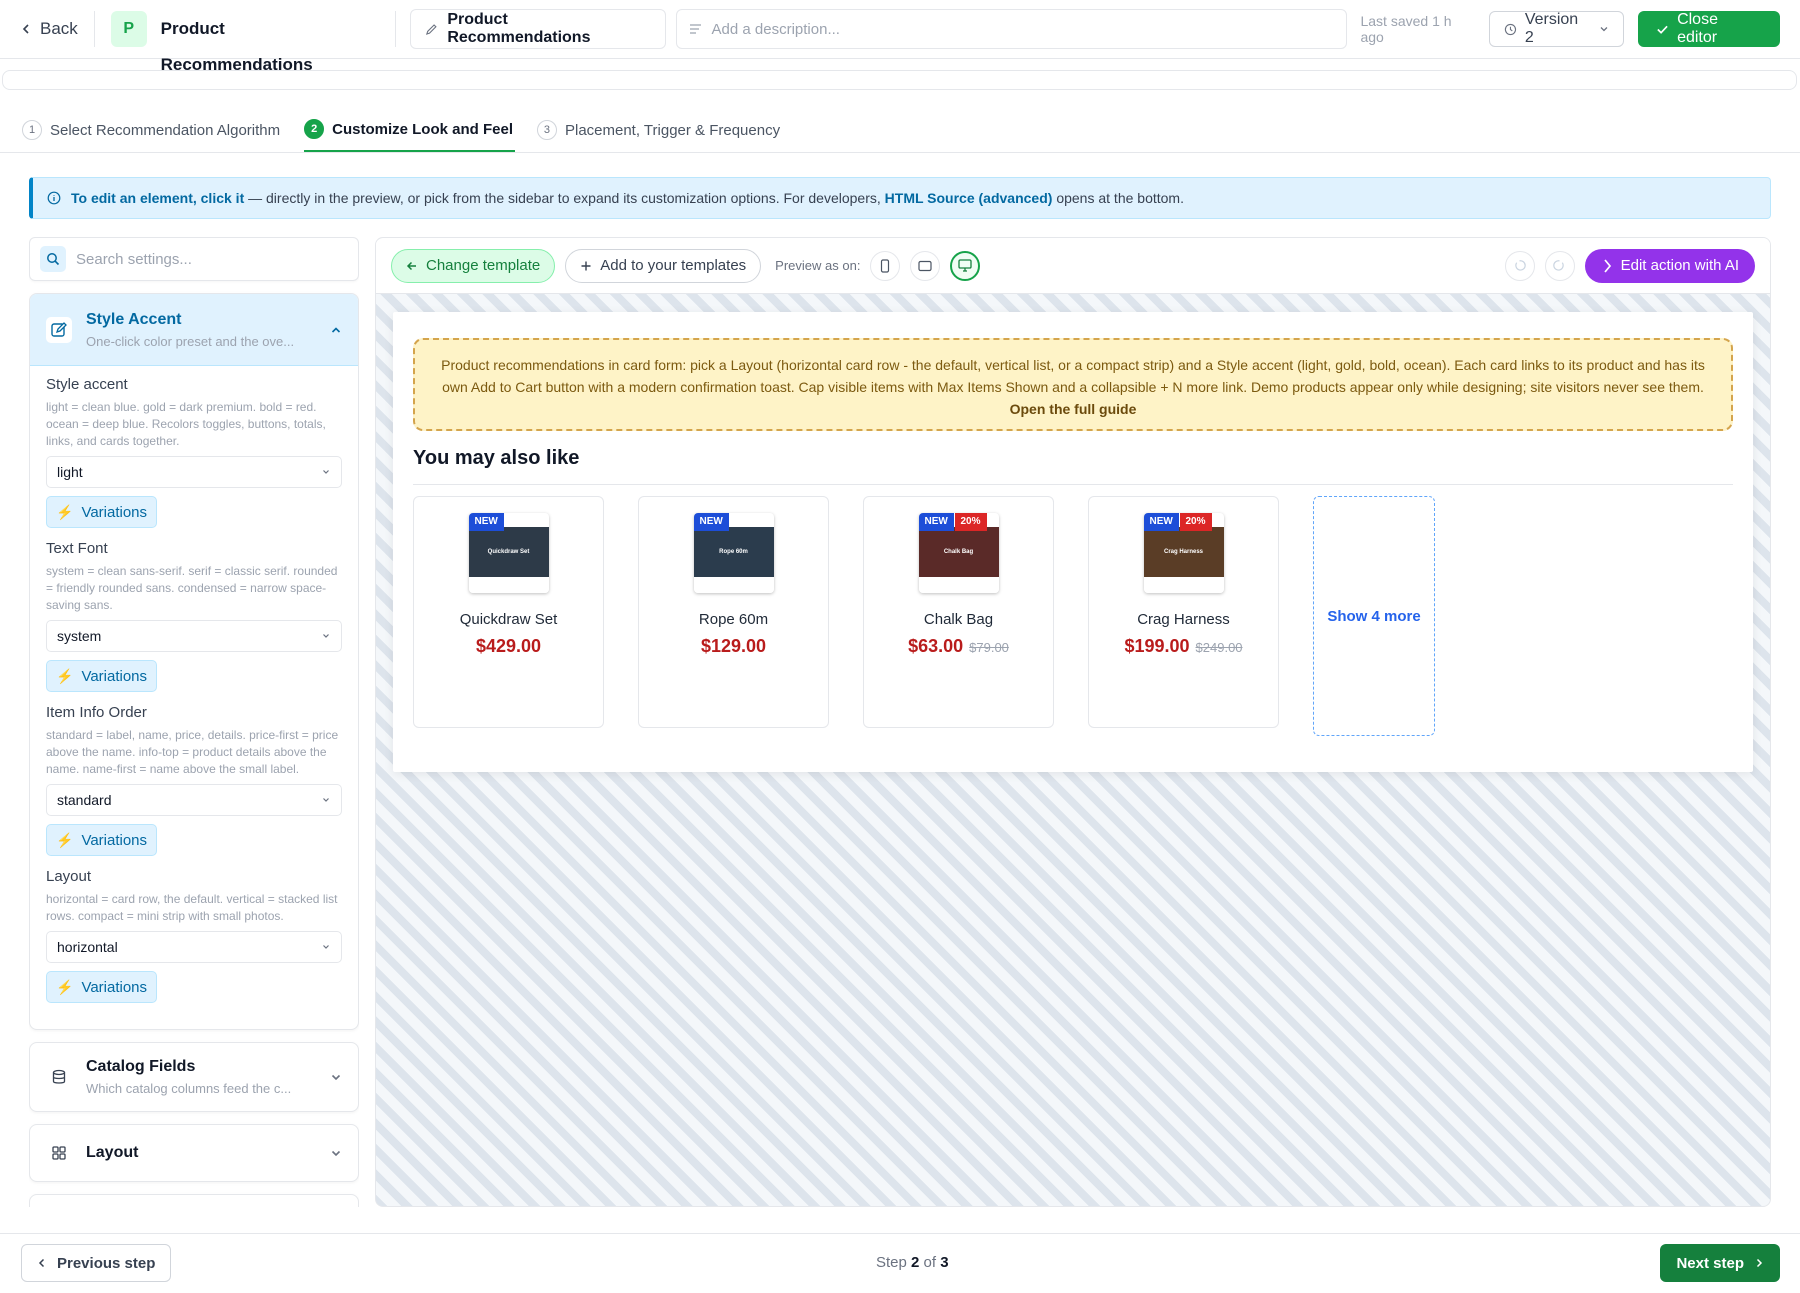 The width and height of the screenshot is (1800, 1293). I want to click on next-step-button: Next step, so click(1720, 1263).